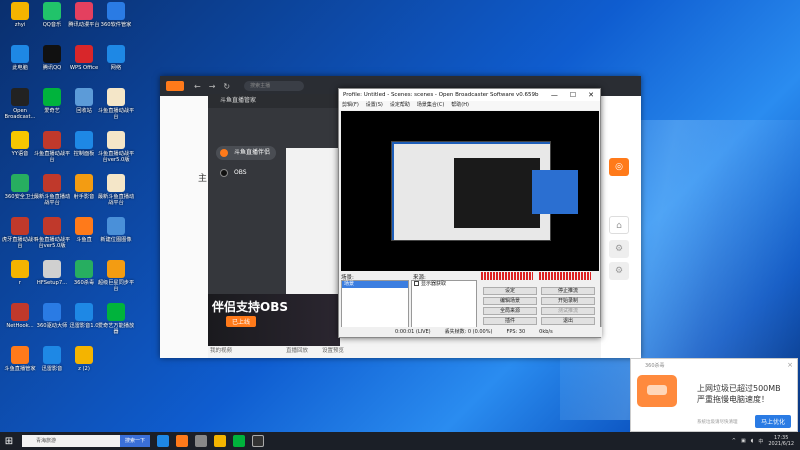 This screenshot has height=450, width=800. I want to click on banner-title: 伴侣支持OBS, so click(250, 307).